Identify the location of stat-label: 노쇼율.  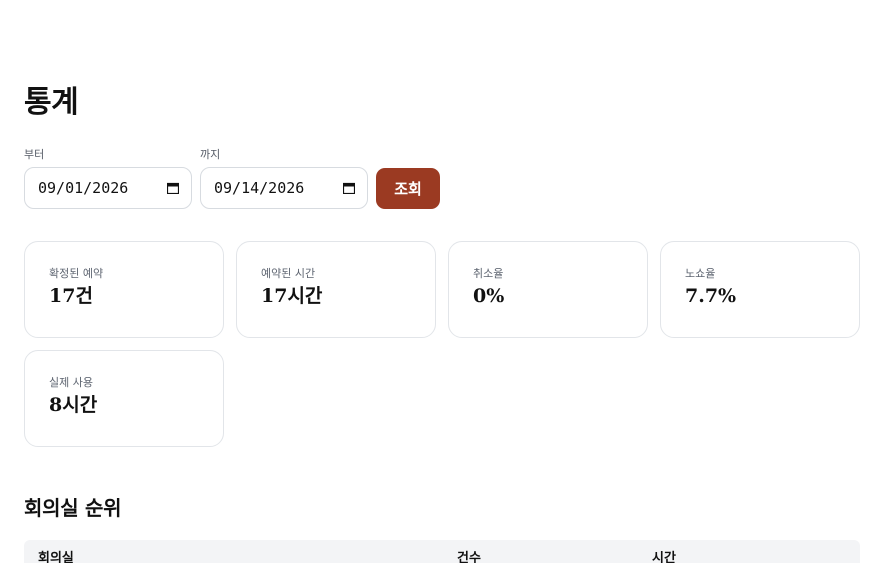
(700, 273).